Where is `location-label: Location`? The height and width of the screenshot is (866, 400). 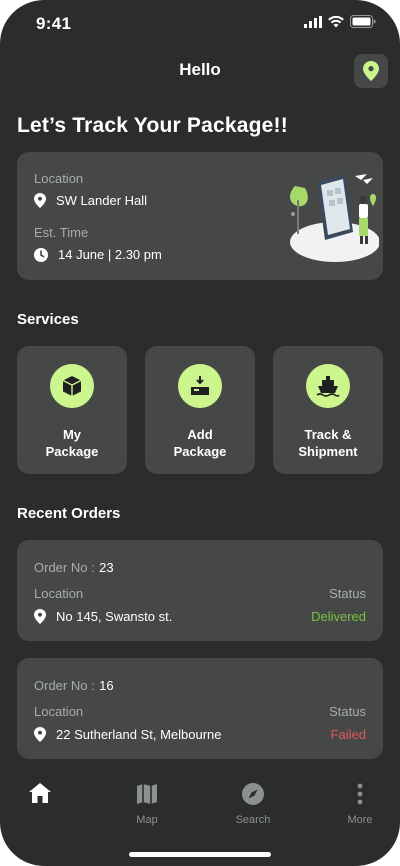 location-label: Location is located at coordinates (59, 178).